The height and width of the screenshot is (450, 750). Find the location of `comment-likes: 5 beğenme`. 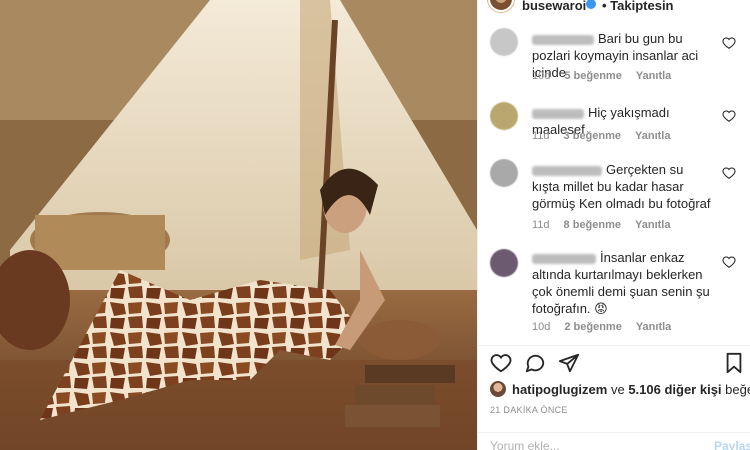

comment-likes: 5 beğenme is located at coordinates (592, 76).